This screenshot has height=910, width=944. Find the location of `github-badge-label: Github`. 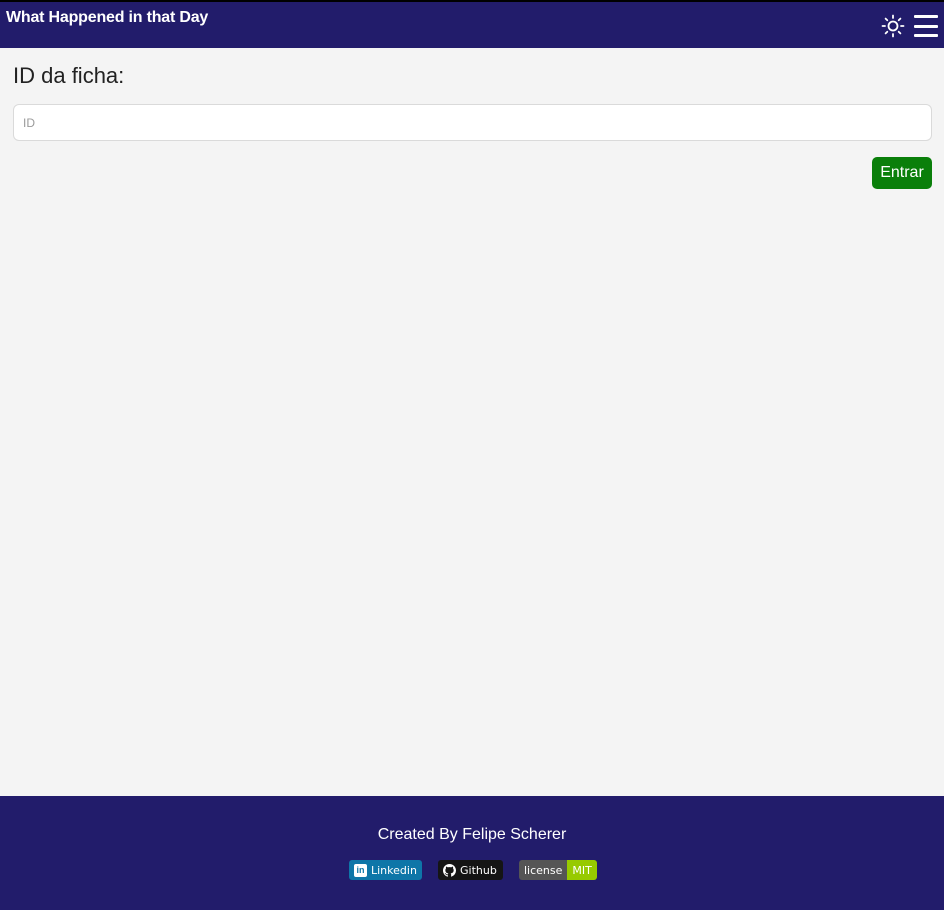

github-badge-label: Github is located at coordinates (478, 870).